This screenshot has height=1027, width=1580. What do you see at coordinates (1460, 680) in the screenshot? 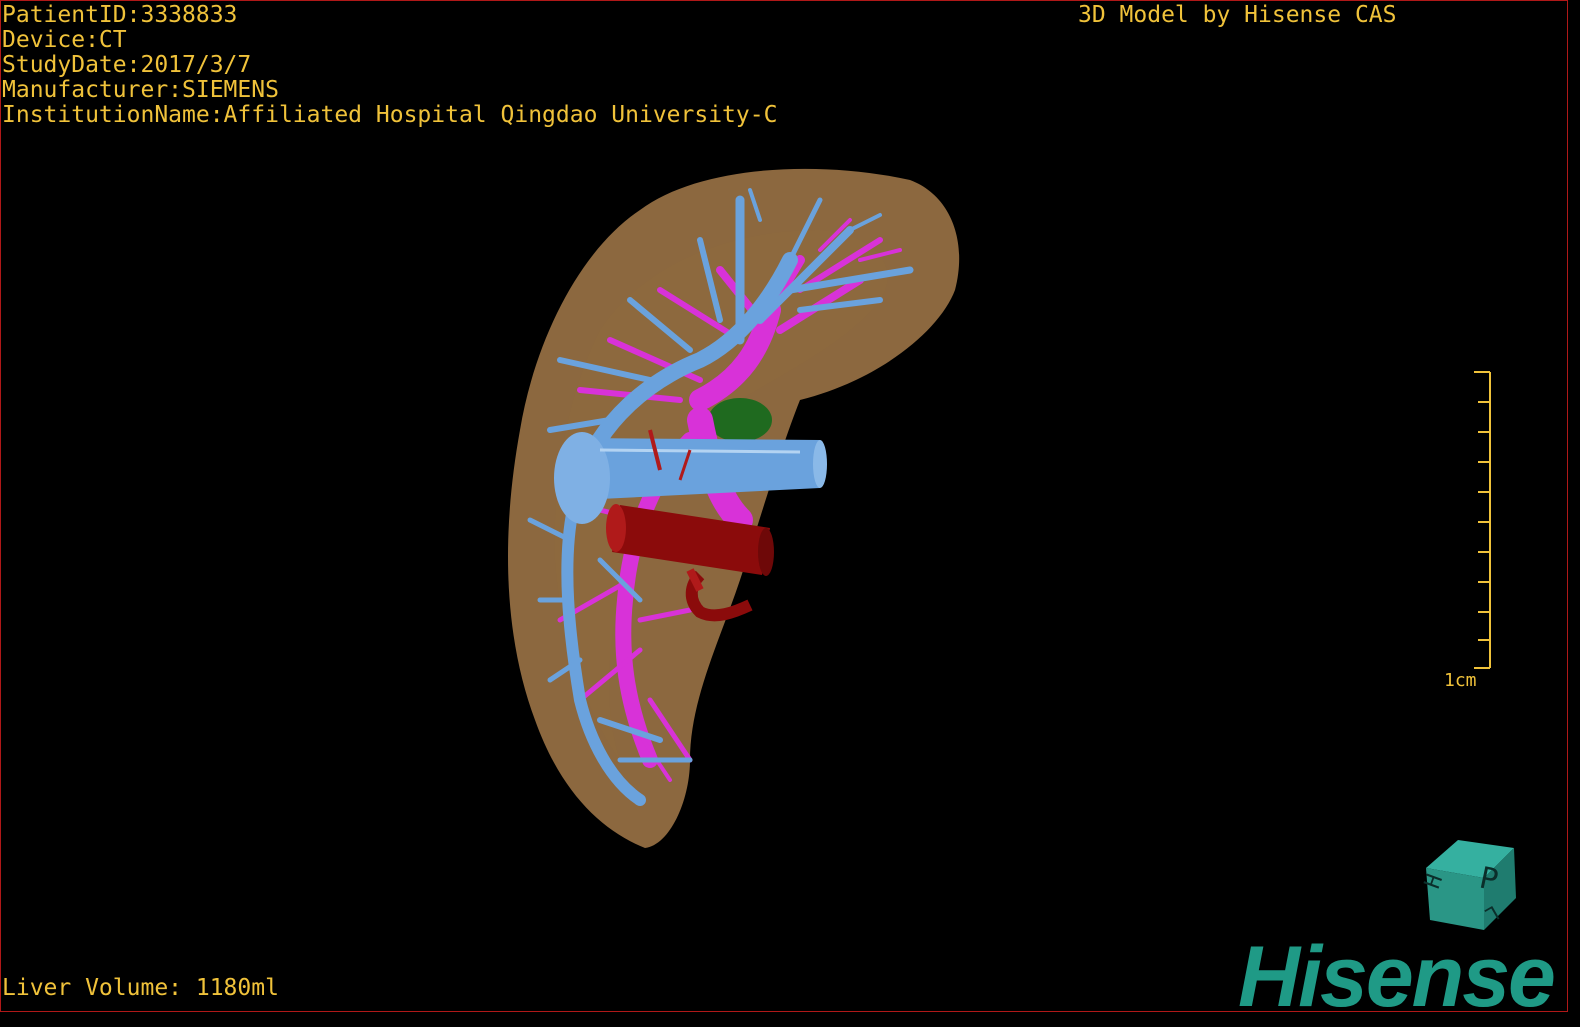
I see `scale-label: 1cm` at bounding box center [1460, 680].